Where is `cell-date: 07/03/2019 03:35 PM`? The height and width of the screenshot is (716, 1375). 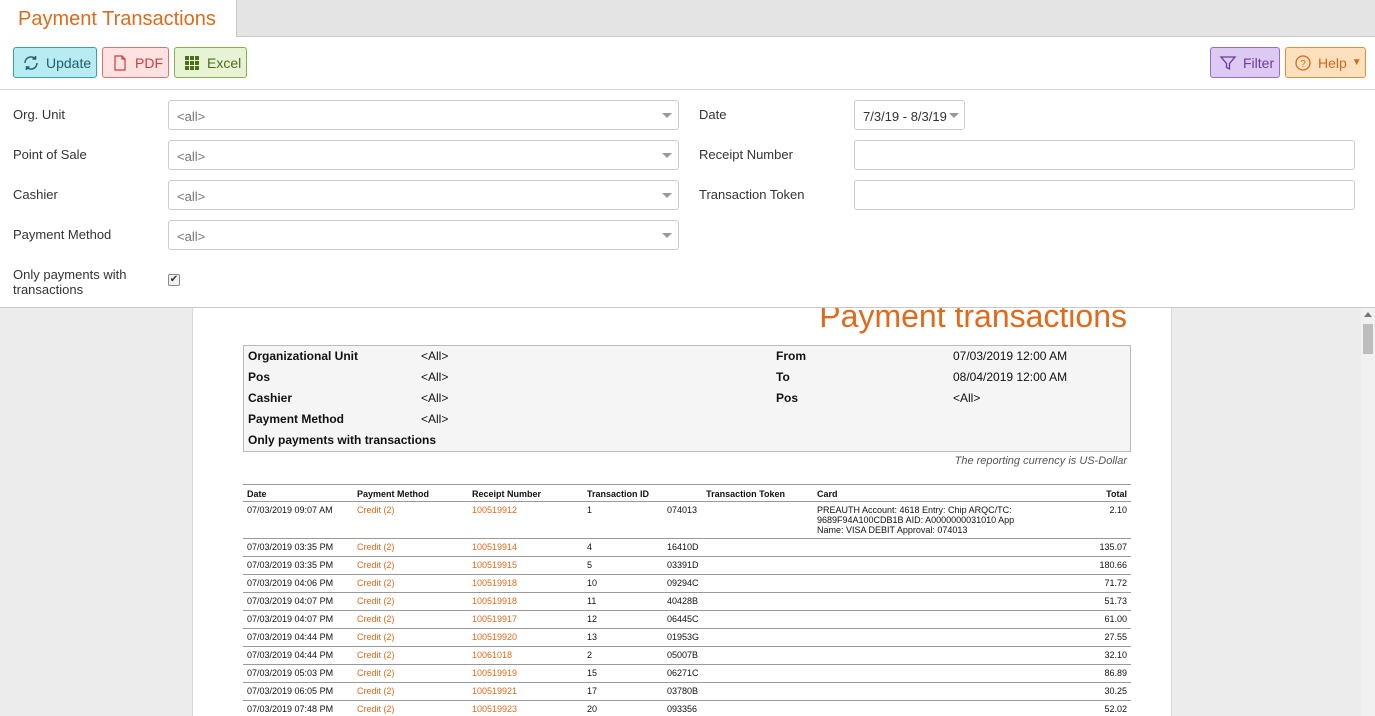
cell-date: 07/03/2019 03:35 PM is located at coordinates (298, 547).